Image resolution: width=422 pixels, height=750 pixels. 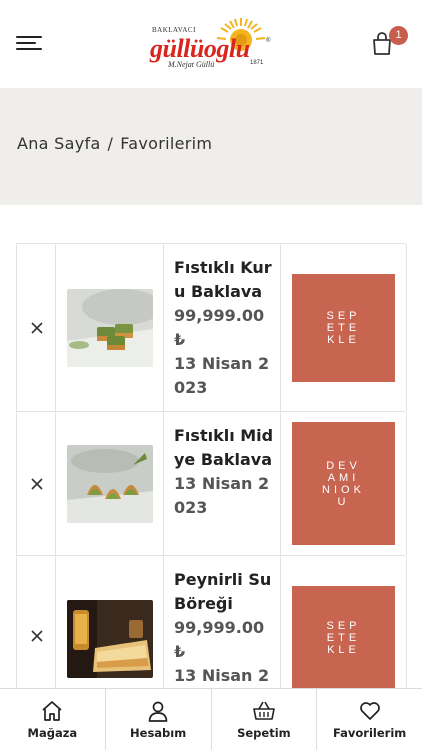 What do you see at coordinates (343, 483) in the screenshot?
I see `read-more-button: DEVAMINIOKU` at bounding box center [343, 483].